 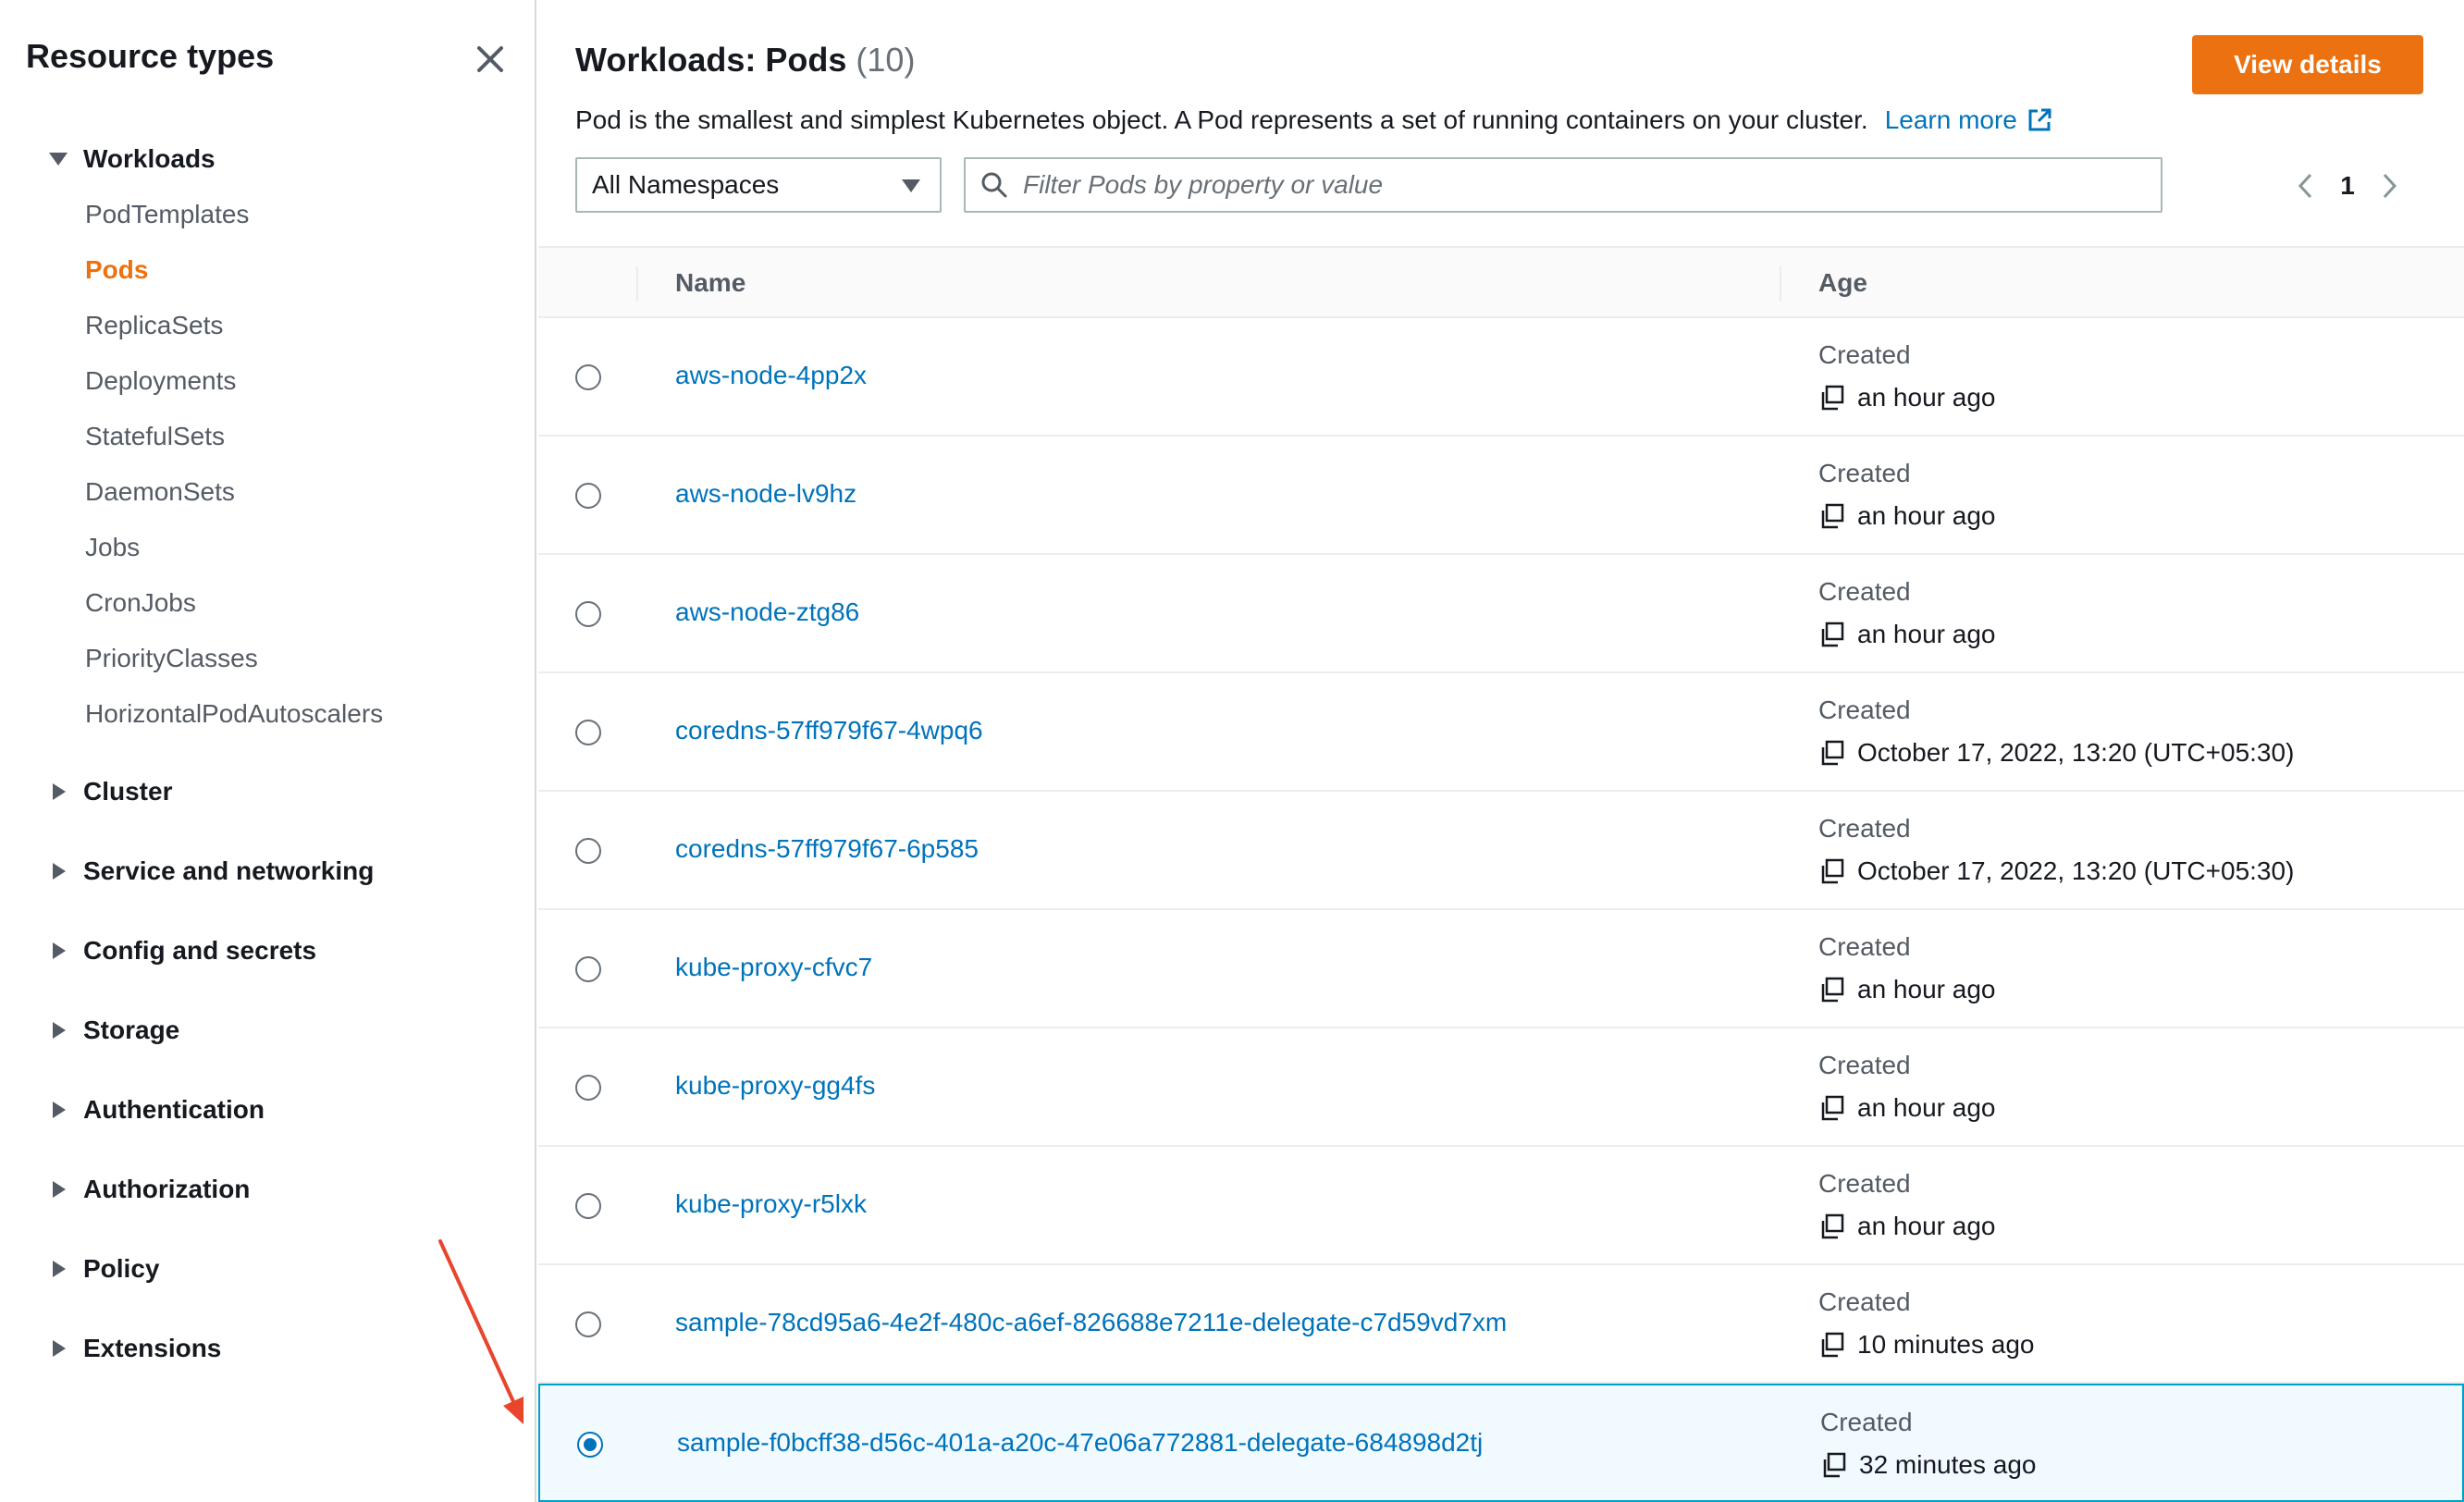 What do you see at coordinates (771, 1204) in the screenshot?
I see `pod-name-link: kube-proxy-r5lxk` at bounding box center [771, 1204].